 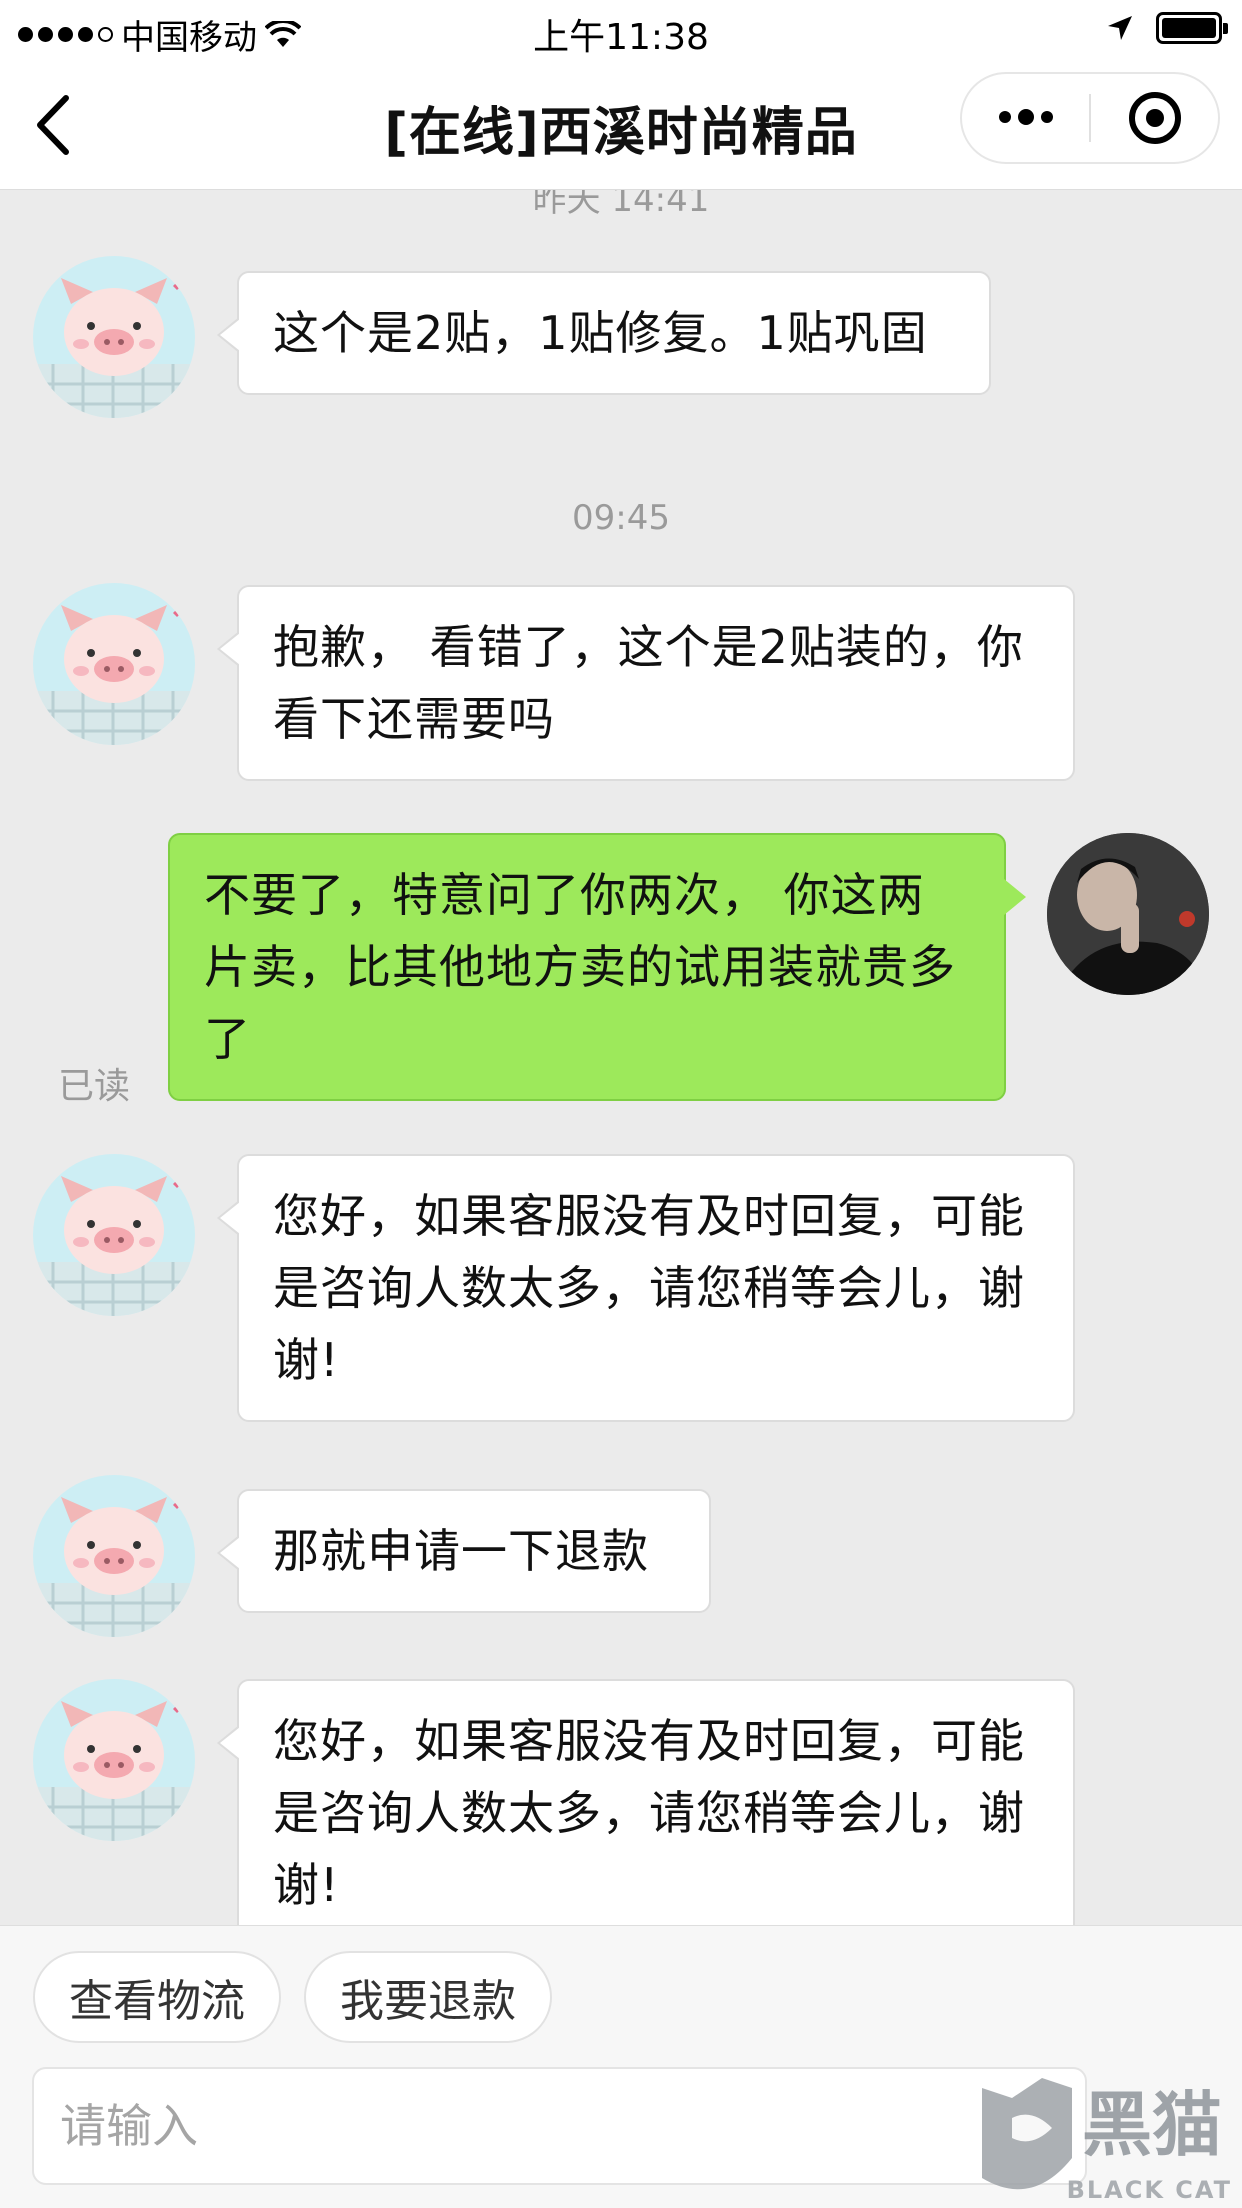 I want to click on blackcat-watermark: 黑猫 BLACK CAT, so click(x=1107, y=2133).